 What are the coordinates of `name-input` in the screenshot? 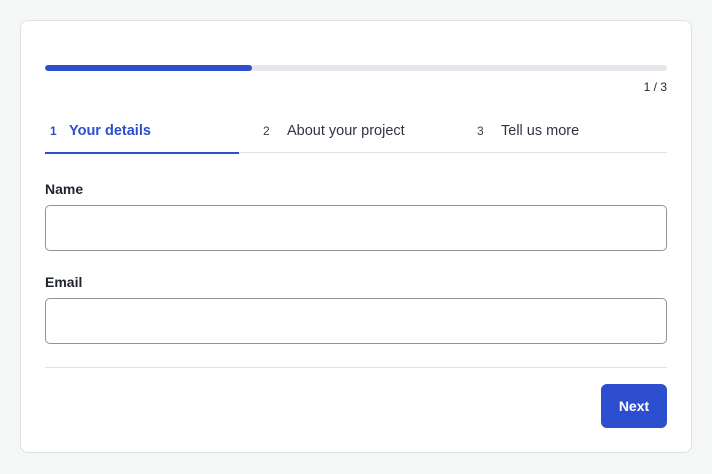 It's located at (356, 228).